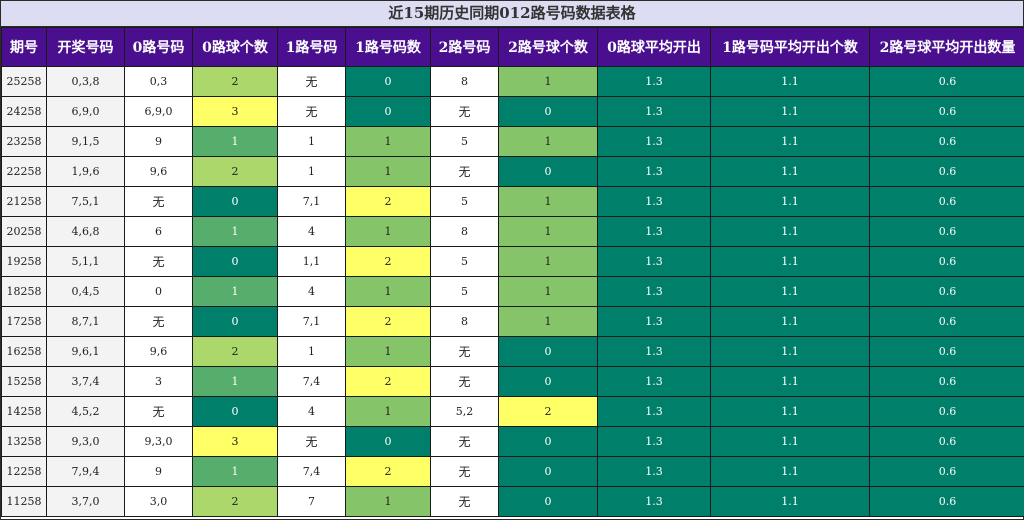 The height and width of the screenshot is (520, 1024). I want to click on draw-number-cell: 6,9,0, so click(85, 111).